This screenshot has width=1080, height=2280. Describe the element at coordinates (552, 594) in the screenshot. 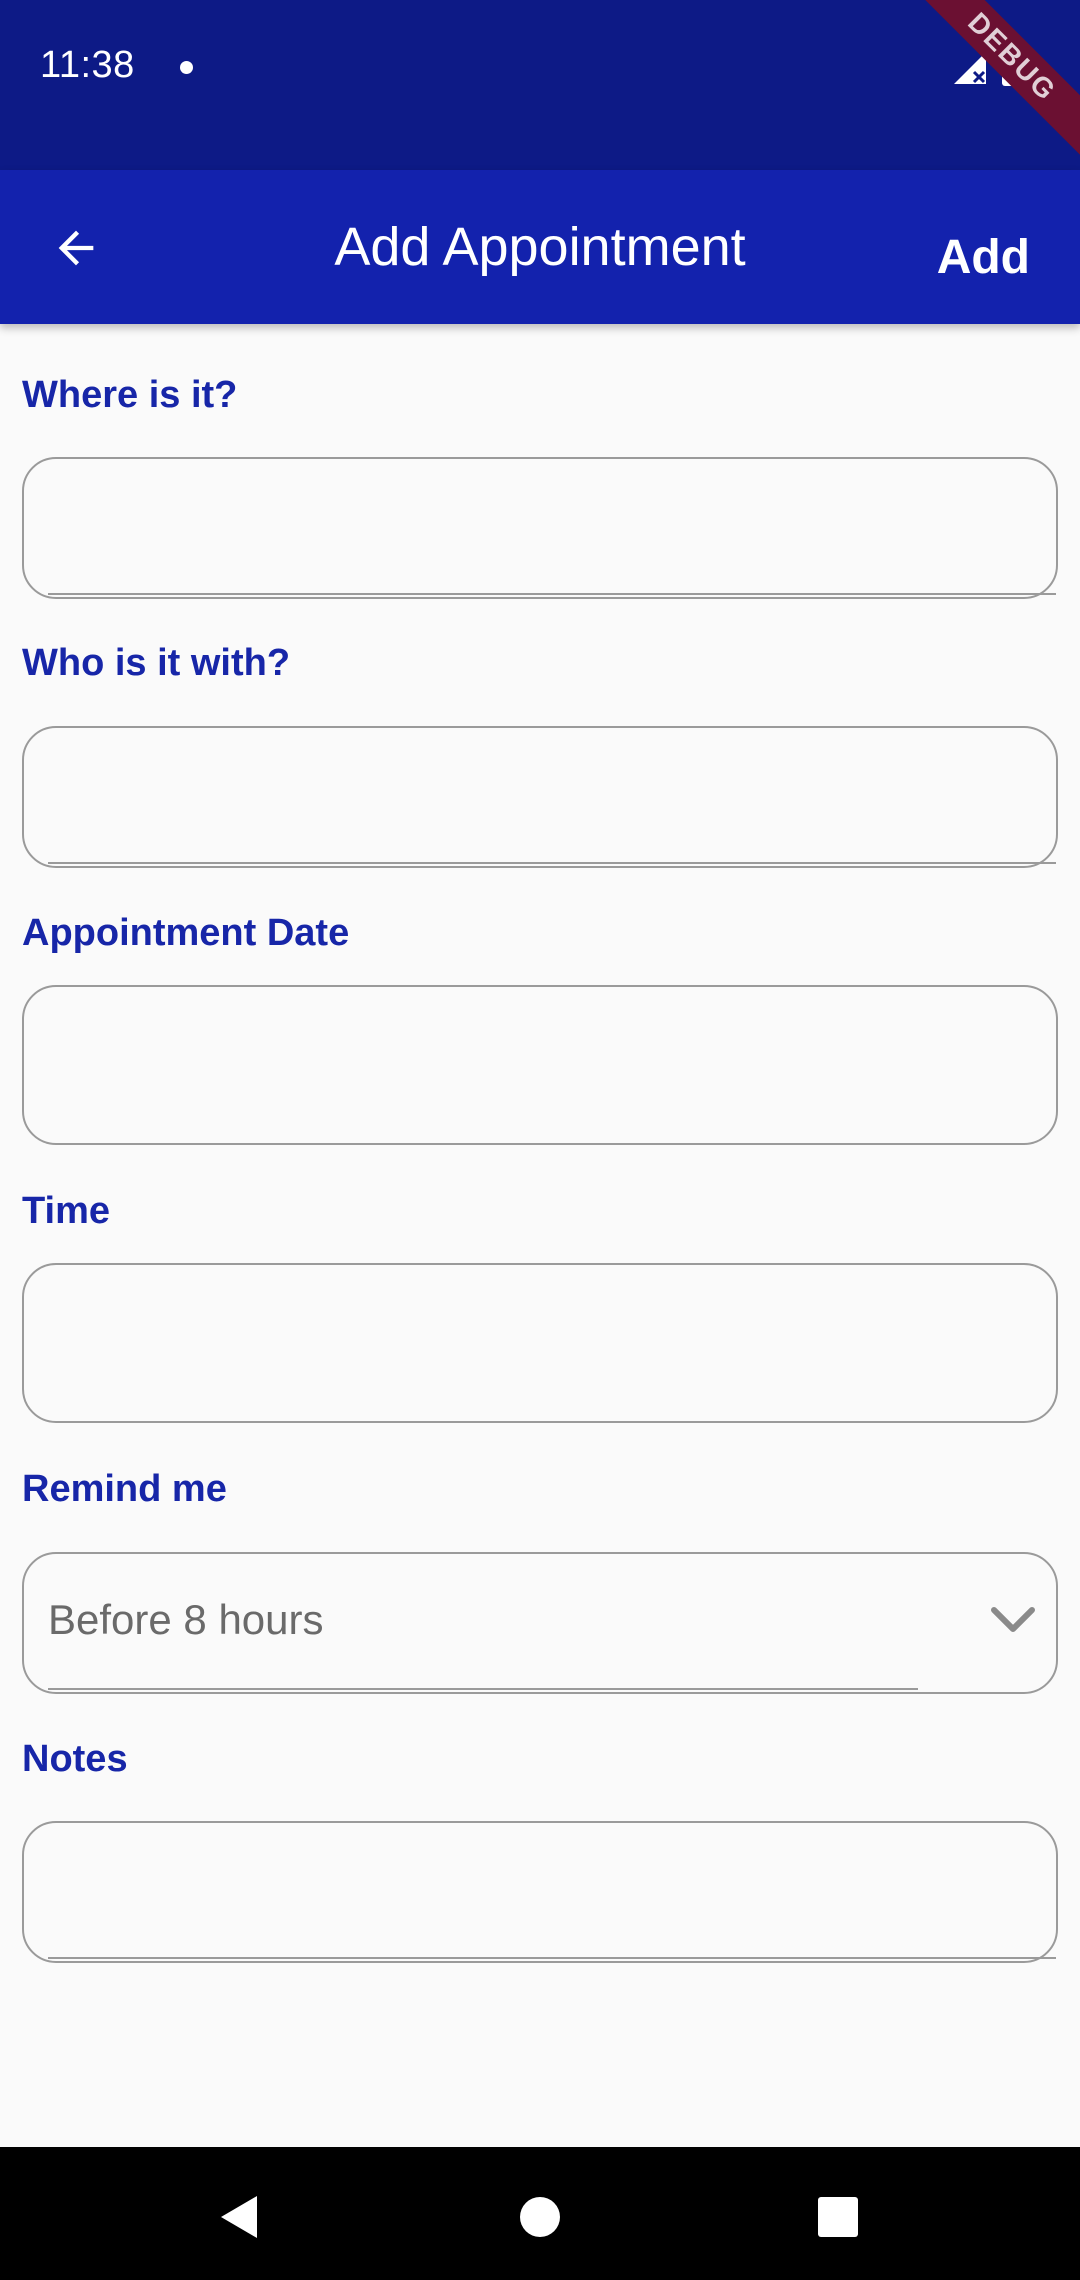

I see `where-input-underline` at that location.